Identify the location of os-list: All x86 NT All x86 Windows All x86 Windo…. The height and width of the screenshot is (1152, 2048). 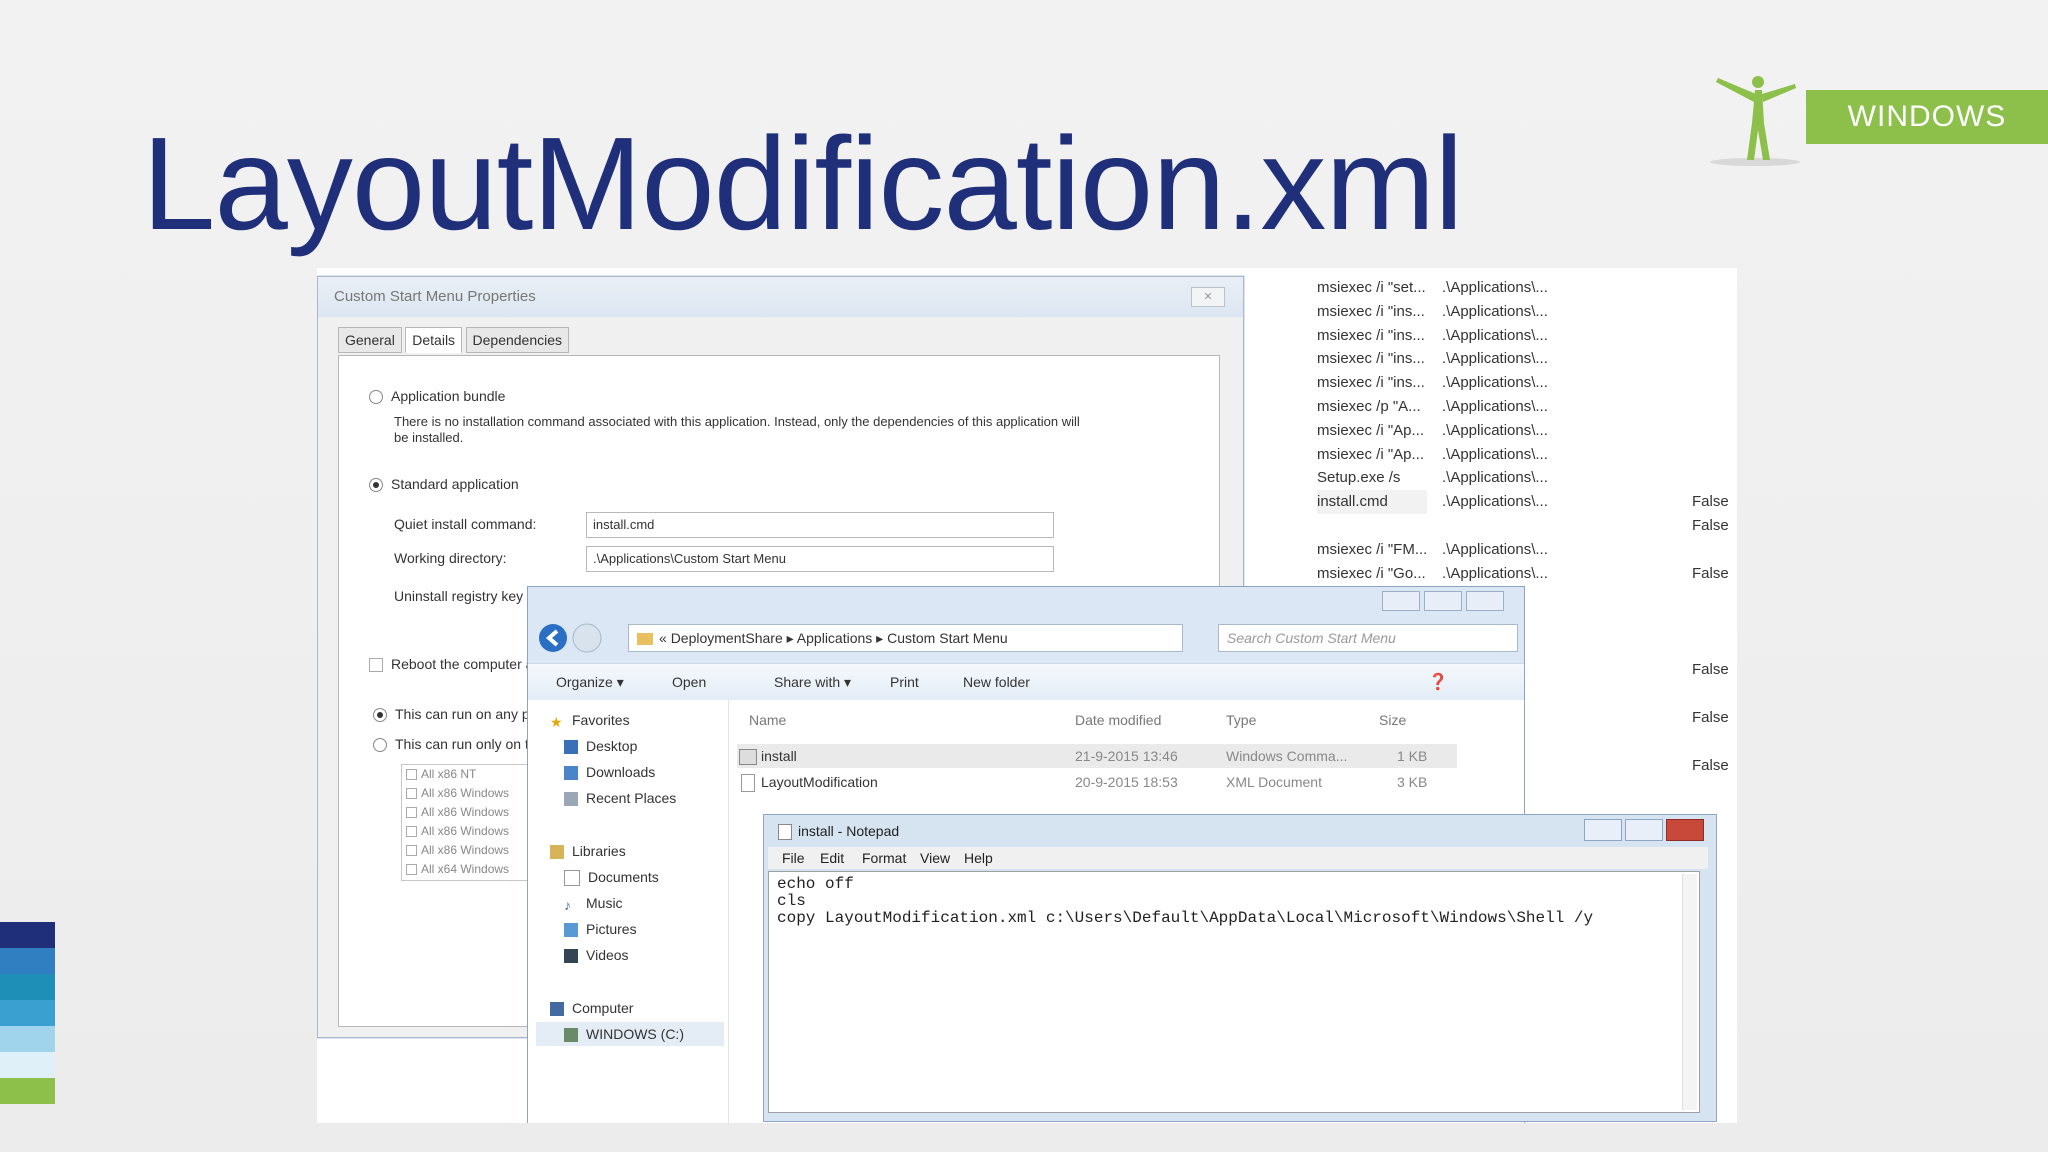
(467, 822).